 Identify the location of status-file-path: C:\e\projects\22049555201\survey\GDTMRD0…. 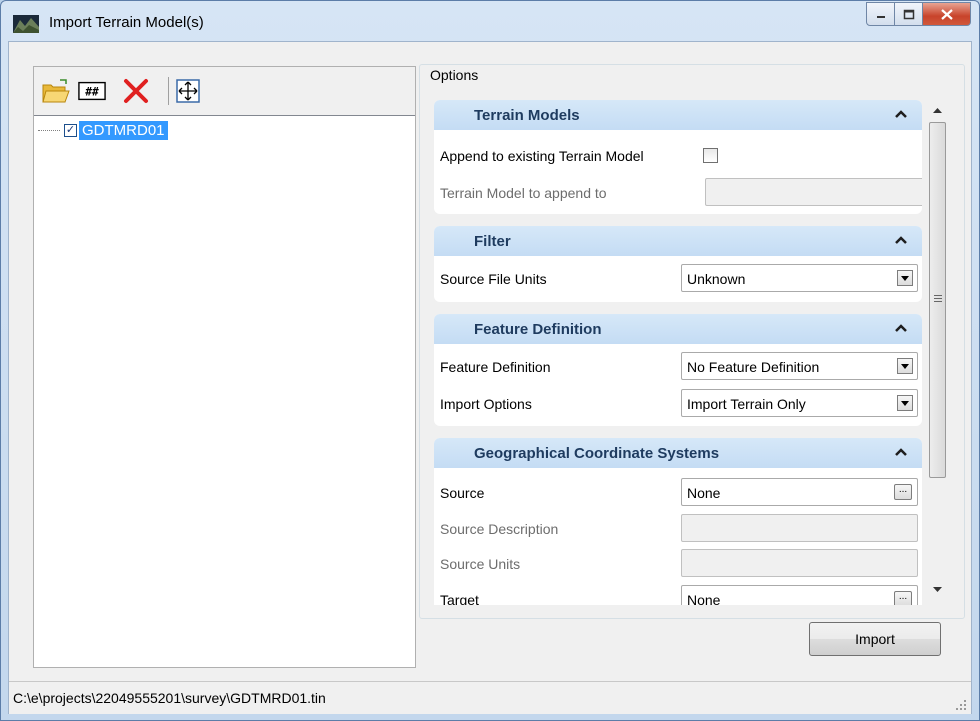
(169, 698).